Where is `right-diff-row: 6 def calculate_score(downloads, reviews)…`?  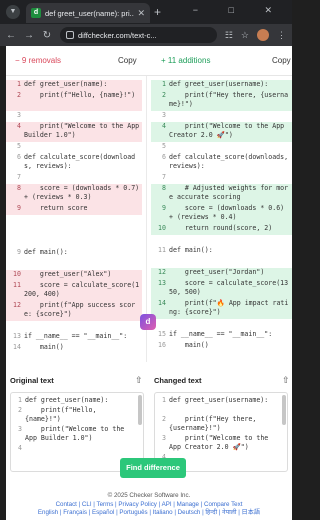
right-diff-row: 6 def calculate_score(downloads, reviews)… is located at coordinates (221, 163).